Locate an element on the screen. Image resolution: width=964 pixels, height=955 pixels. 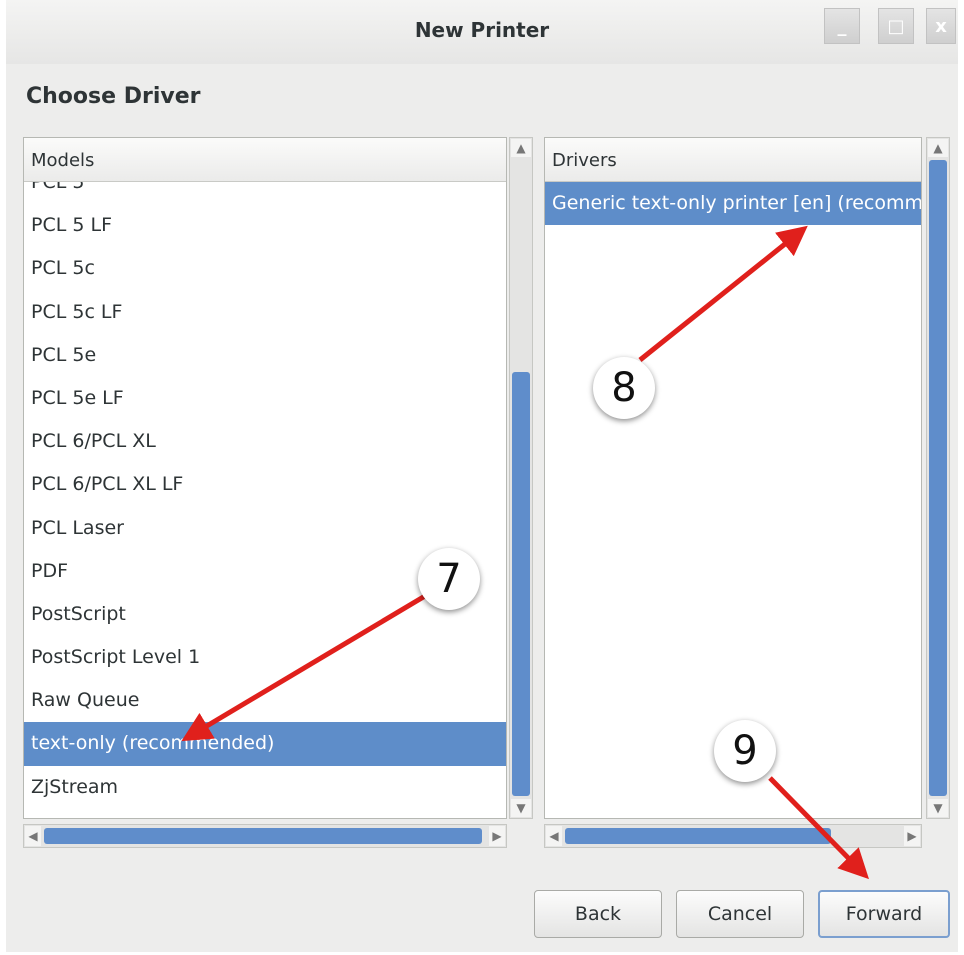
step-9-callout: 9 is located at coordinates (745, 751).